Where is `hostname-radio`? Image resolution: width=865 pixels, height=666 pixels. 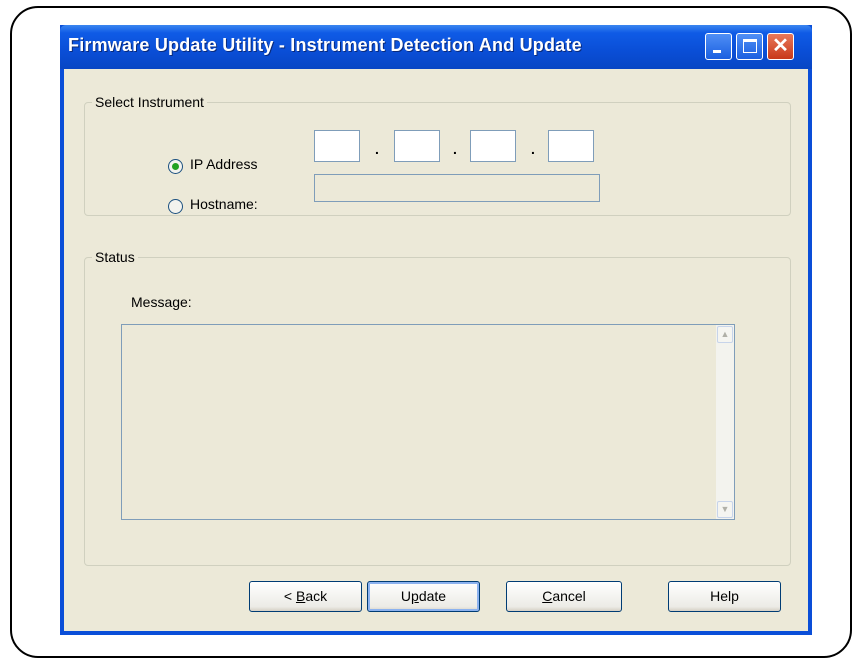
hostname-radio is located at coordinates (175, 206).